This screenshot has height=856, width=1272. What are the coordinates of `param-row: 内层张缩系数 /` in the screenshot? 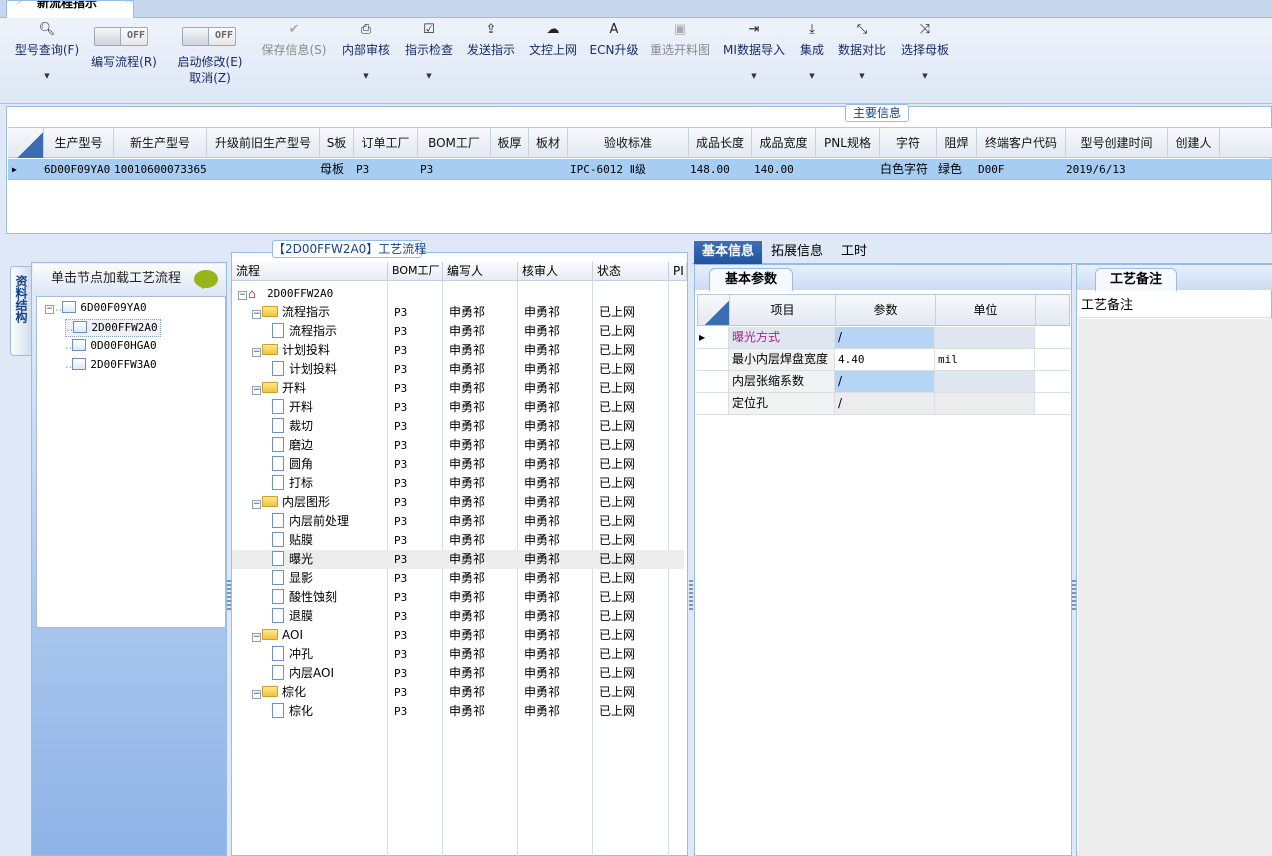 It's located at (883, 382).